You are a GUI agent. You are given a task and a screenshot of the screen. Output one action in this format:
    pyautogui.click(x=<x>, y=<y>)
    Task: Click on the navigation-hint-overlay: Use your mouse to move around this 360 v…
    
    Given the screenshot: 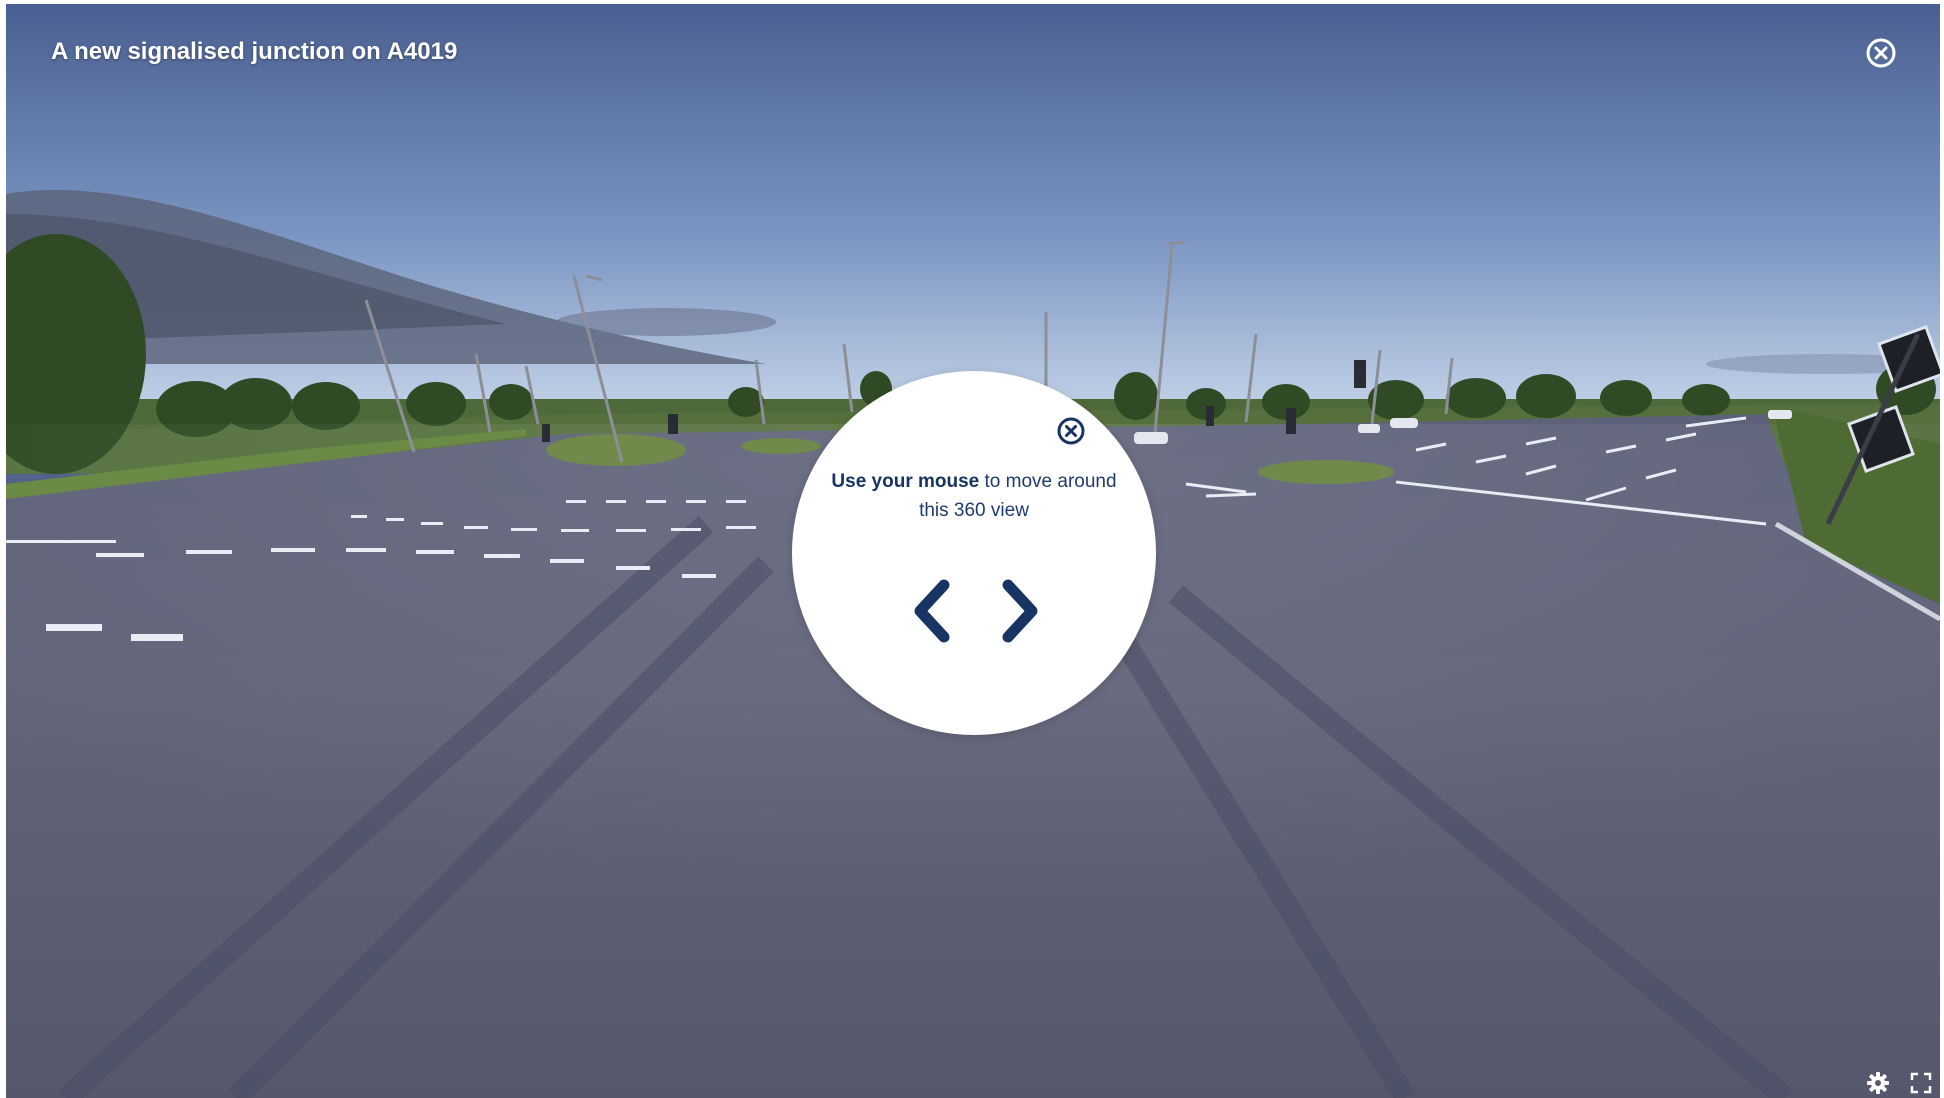 What is the action you would take?
    pyautogui.click(x=974, y=553)
    